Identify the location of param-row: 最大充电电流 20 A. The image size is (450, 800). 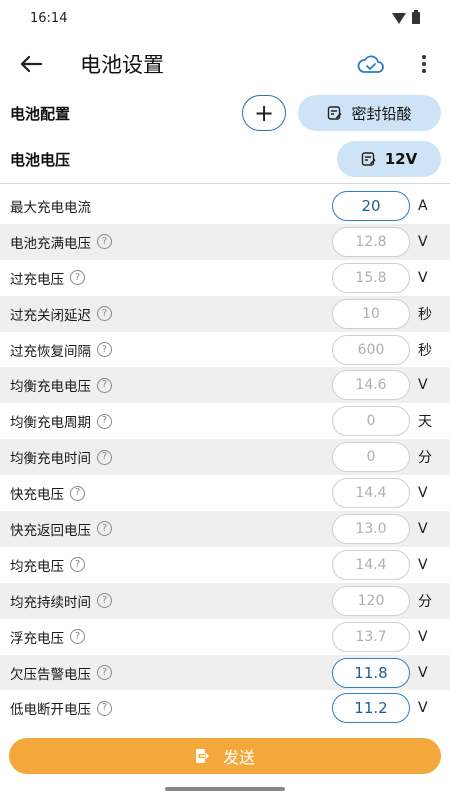
(225, 206).